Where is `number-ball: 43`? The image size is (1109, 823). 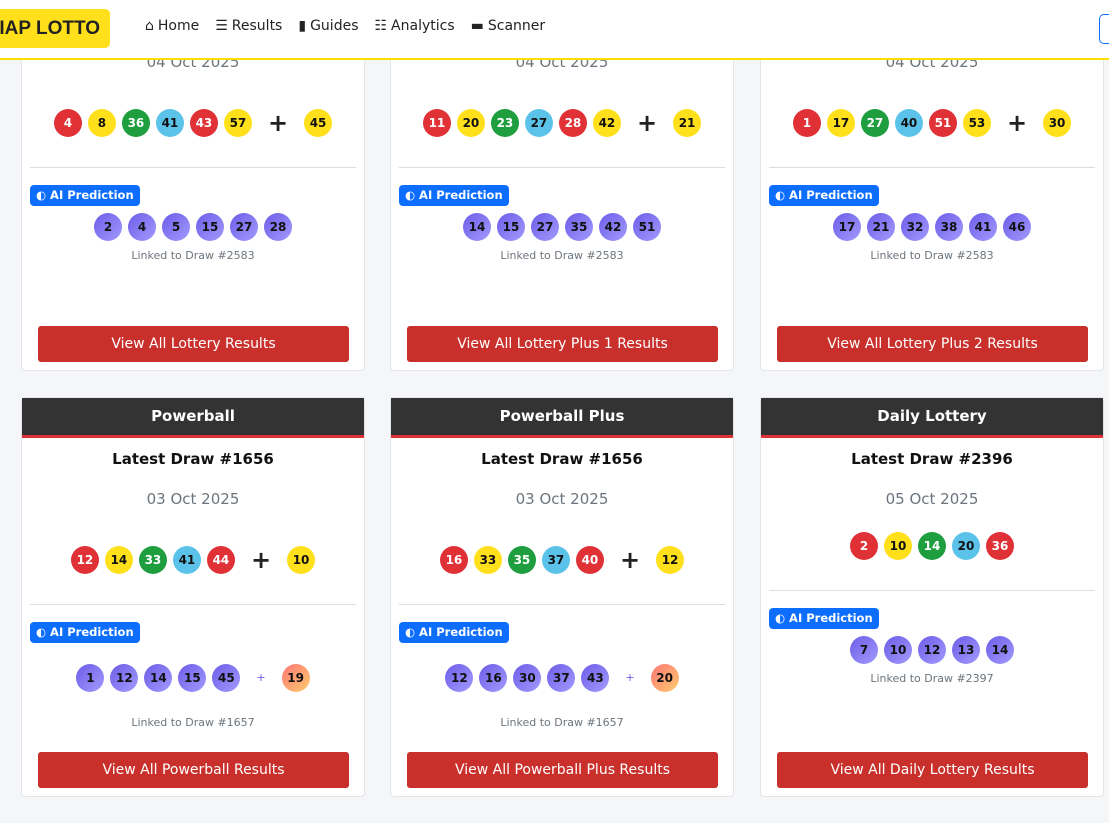
number-ball: 43 is located at coordinates (203, 123).